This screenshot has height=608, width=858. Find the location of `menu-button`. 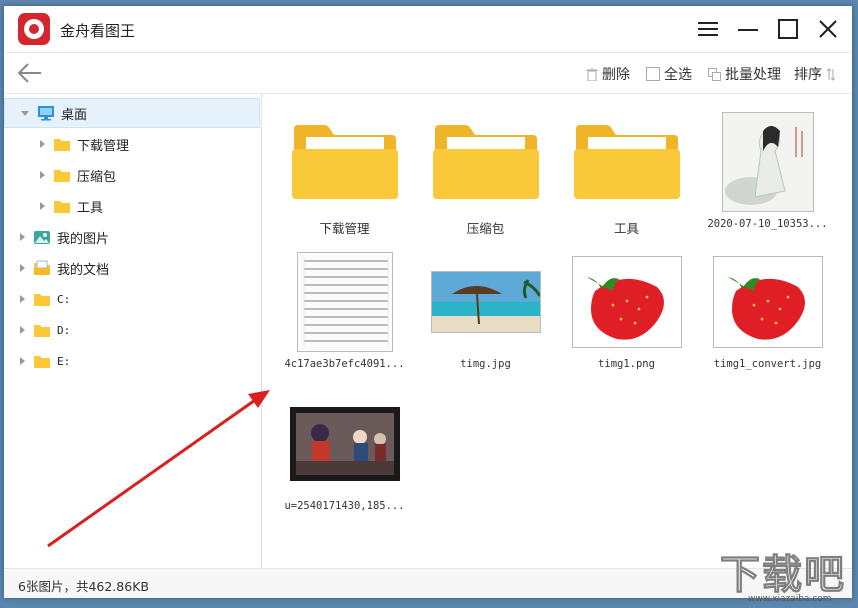

menu-button is located at coordinates (708, 29).